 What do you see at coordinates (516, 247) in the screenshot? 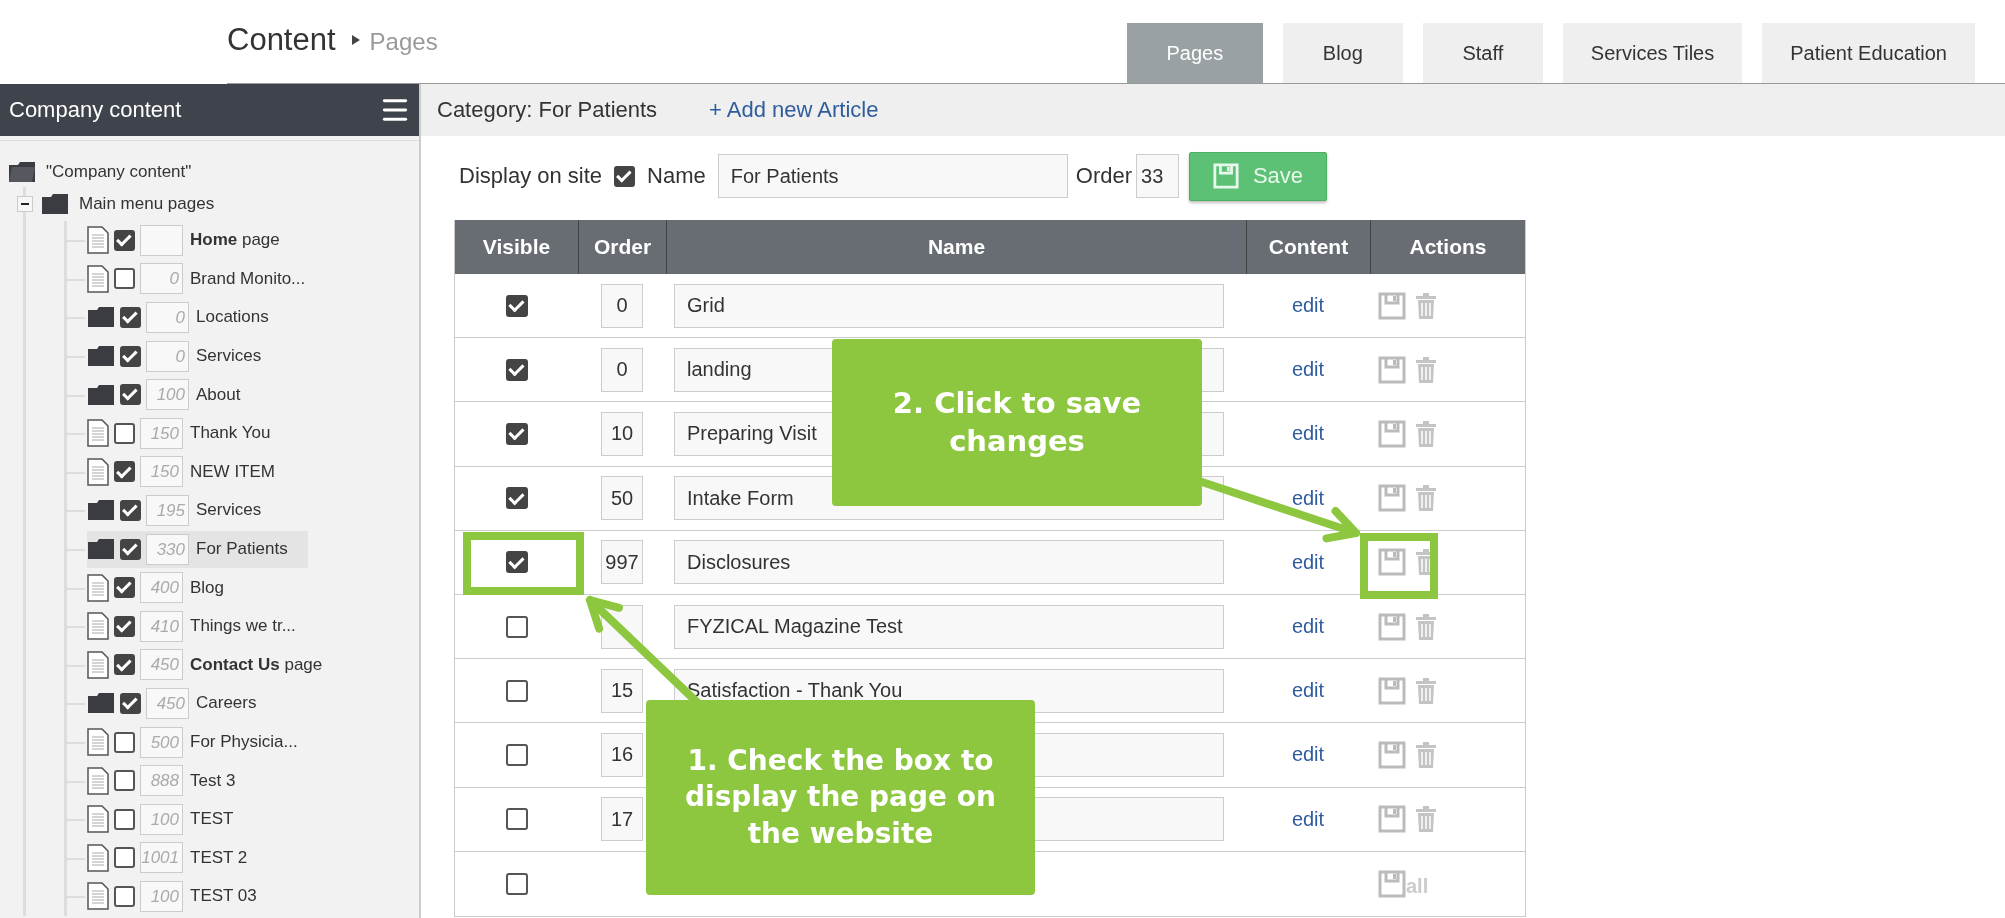
I see `column-header: Visible` at bounding box center [516, 247].